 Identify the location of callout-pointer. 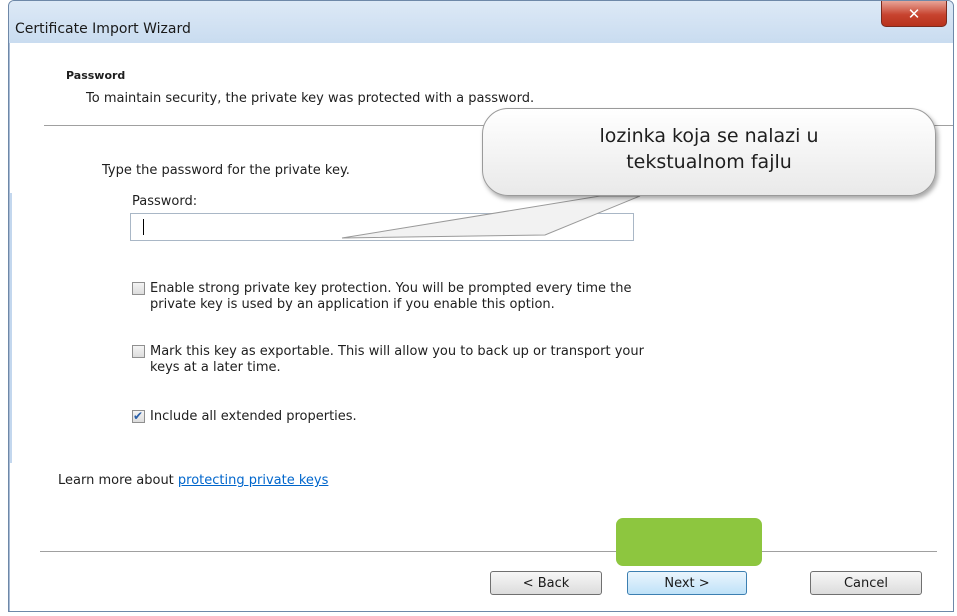
(491, 217).